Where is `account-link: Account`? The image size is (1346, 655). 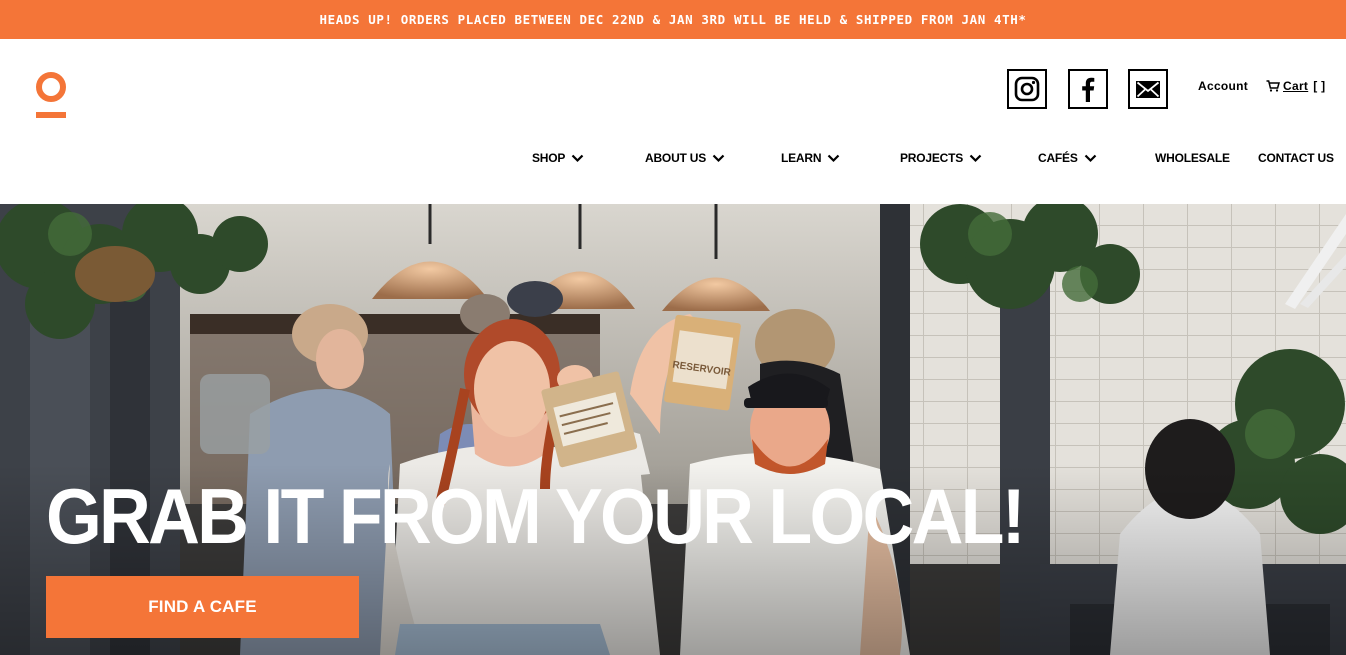 account-link: Account is located at coordinates (1223, 86).